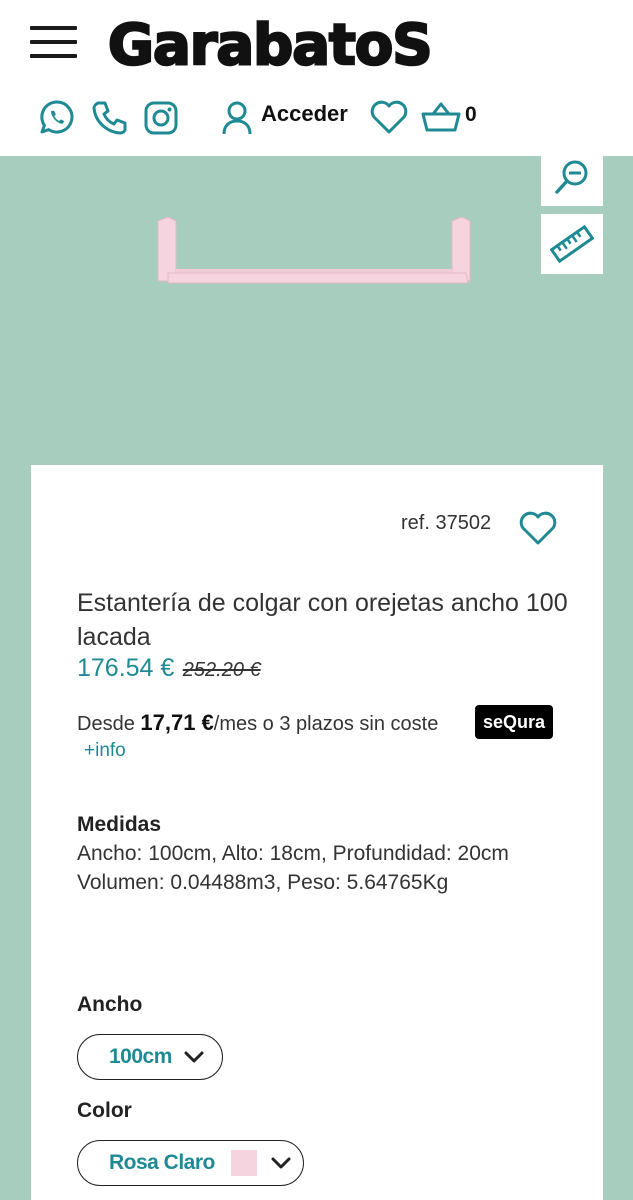 Image resolution: width=633 pixels, height=1200 pixels. I want to click on price-row: 176.54 € 252.20 €, so click(169, 668).